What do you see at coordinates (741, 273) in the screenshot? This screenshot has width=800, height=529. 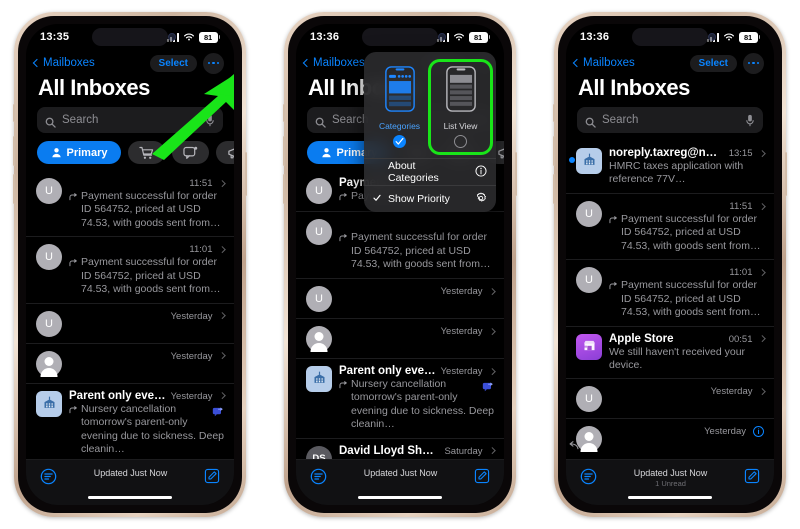 I see `timestamp: 11:01` at bounding box center [741, 273].